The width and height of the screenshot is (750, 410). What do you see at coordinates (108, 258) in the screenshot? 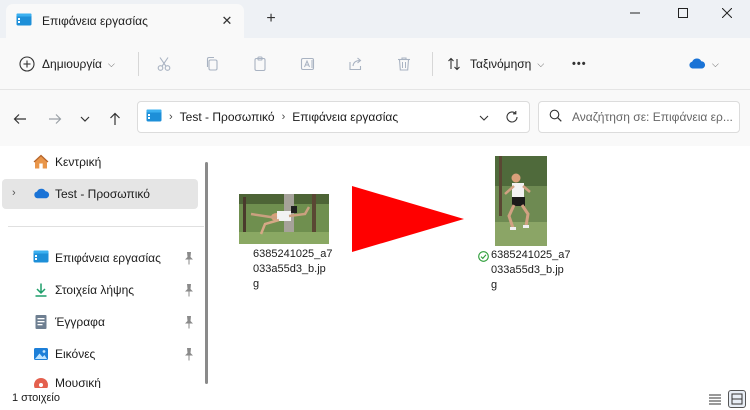
I see `sidebar-item-label: Επιφάνεια εργασίας` at bounding box center [108, 258].